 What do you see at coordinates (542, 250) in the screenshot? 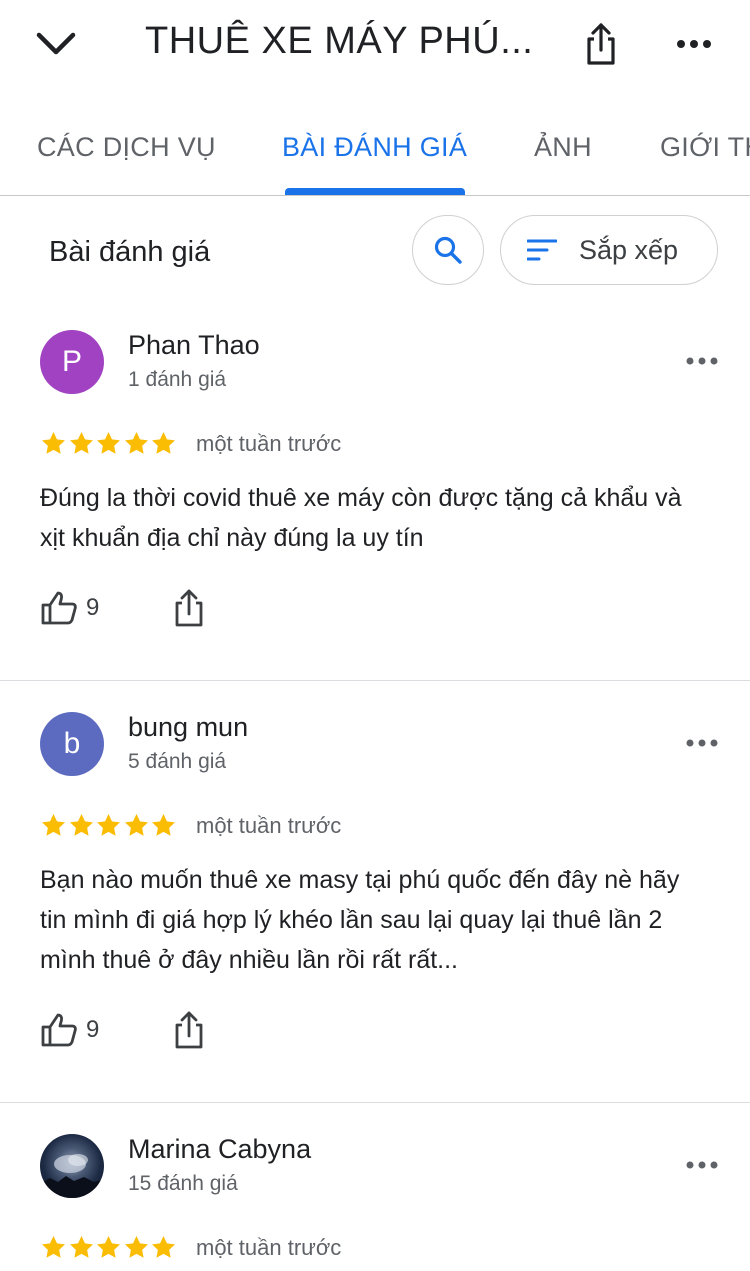
I see `sort-icon` at bounding box center [542, 250].